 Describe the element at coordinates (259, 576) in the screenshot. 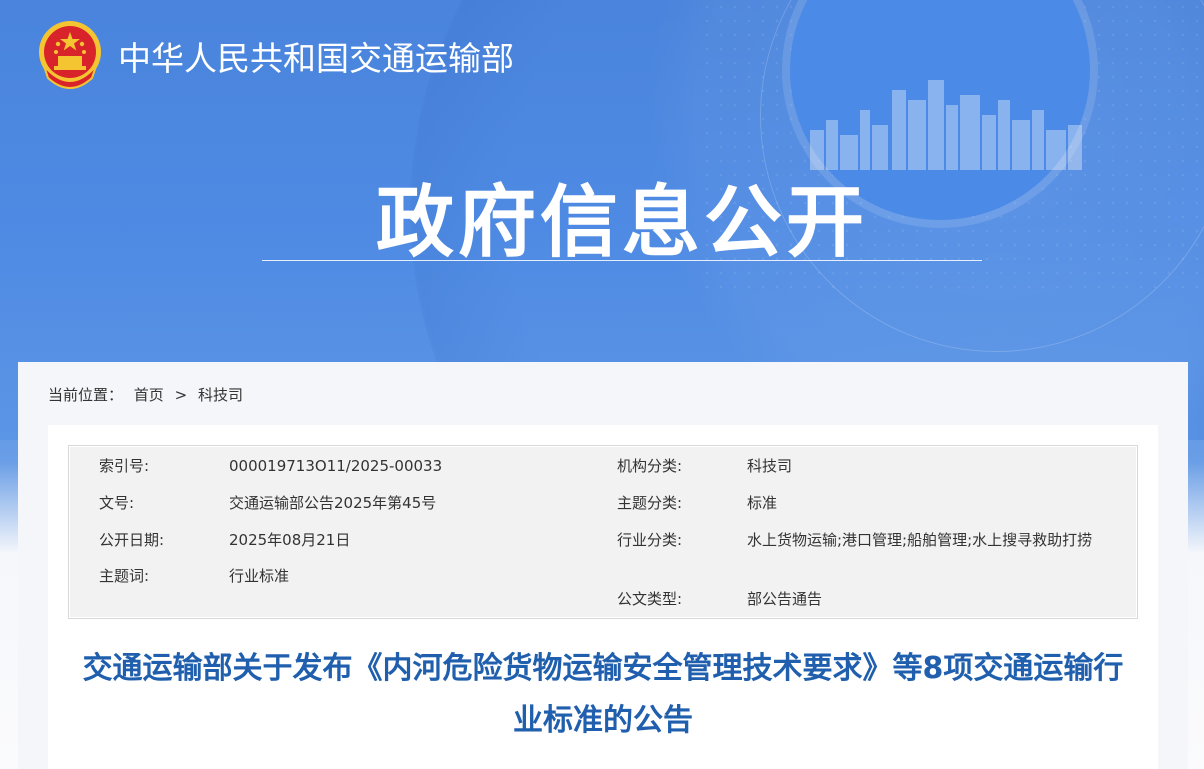

I see `metadata-value: 行业标准` at that location.